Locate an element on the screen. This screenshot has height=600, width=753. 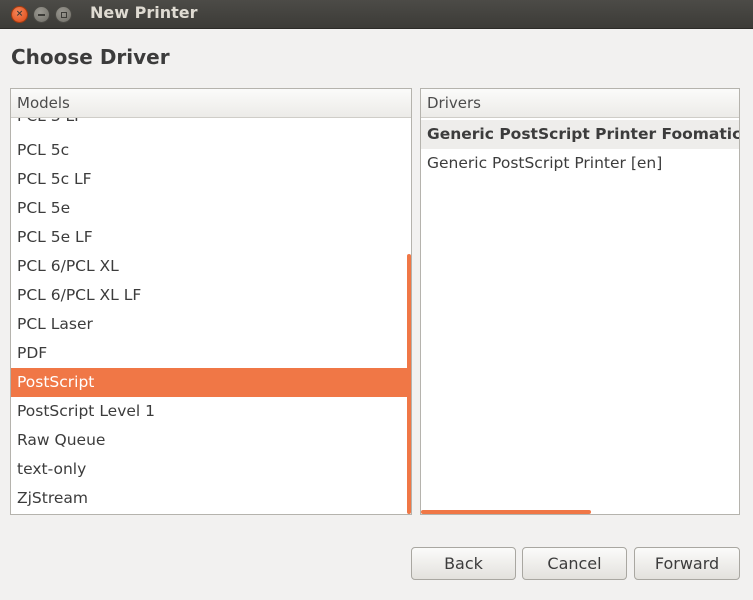
model-item-pcl-laser: PCL Laser is located at coordinates (209, 324).